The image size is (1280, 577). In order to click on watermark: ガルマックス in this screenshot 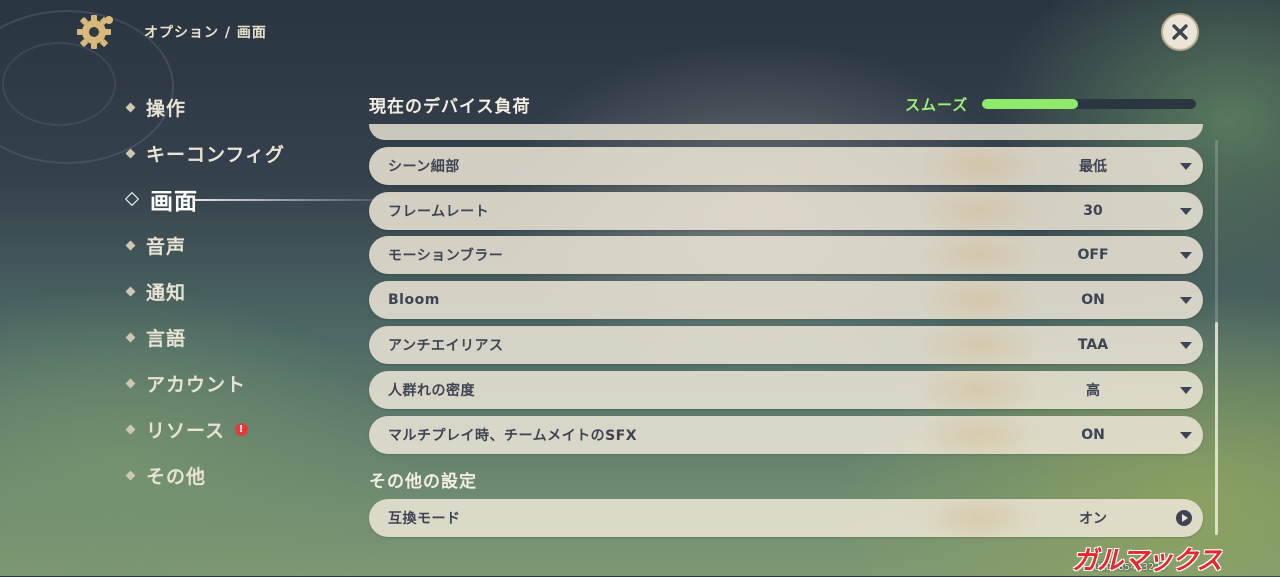, I will do `click(1147, 561)`.